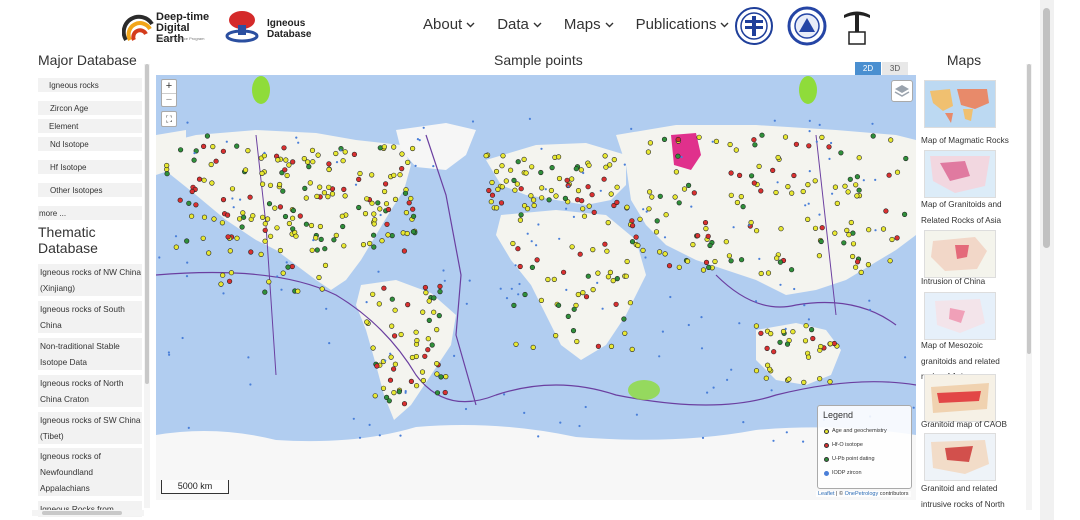  What do you see at coordinates (826, 494) in the screenshot?
I see `leaflet-link: Leaflet` at bounding box center [826, 494].